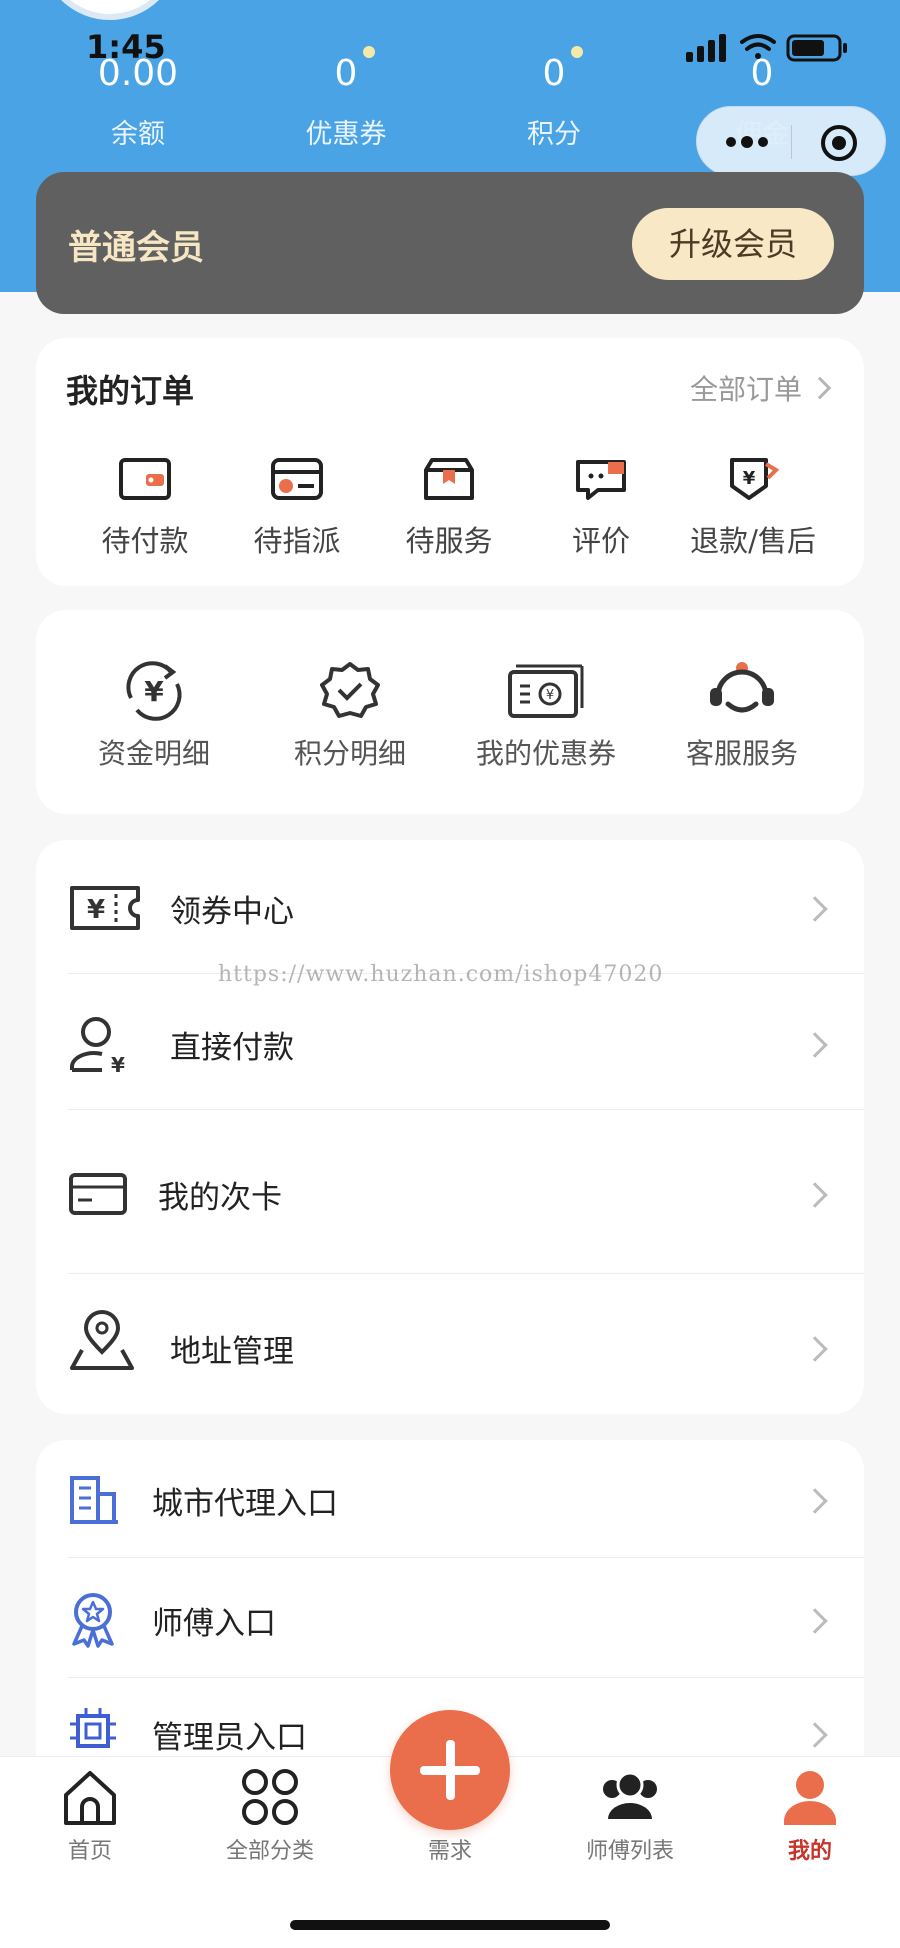  Describe the element at coordinates (450, 1344) in the screenshot. I see `menu-row-address-management: 地址管理` at that location.